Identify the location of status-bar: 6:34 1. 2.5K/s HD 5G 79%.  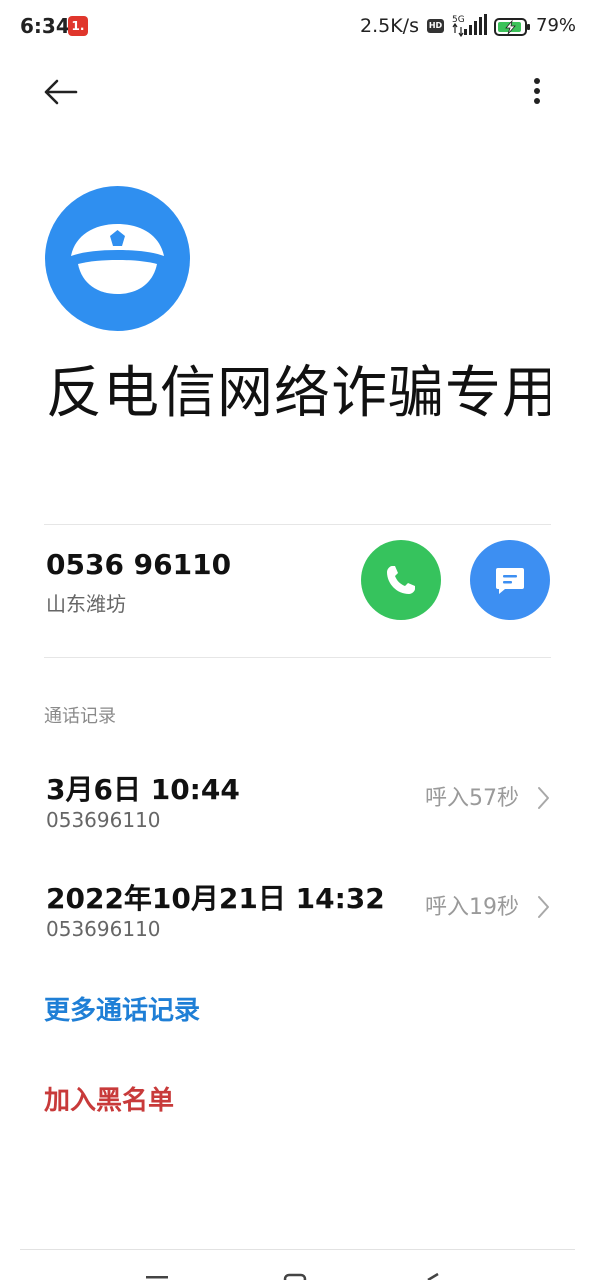
(297, 27).